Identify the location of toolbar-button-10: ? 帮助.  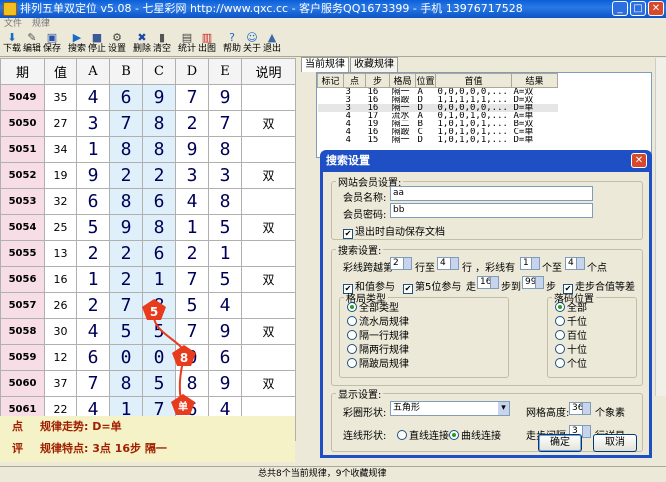
(232, 44).